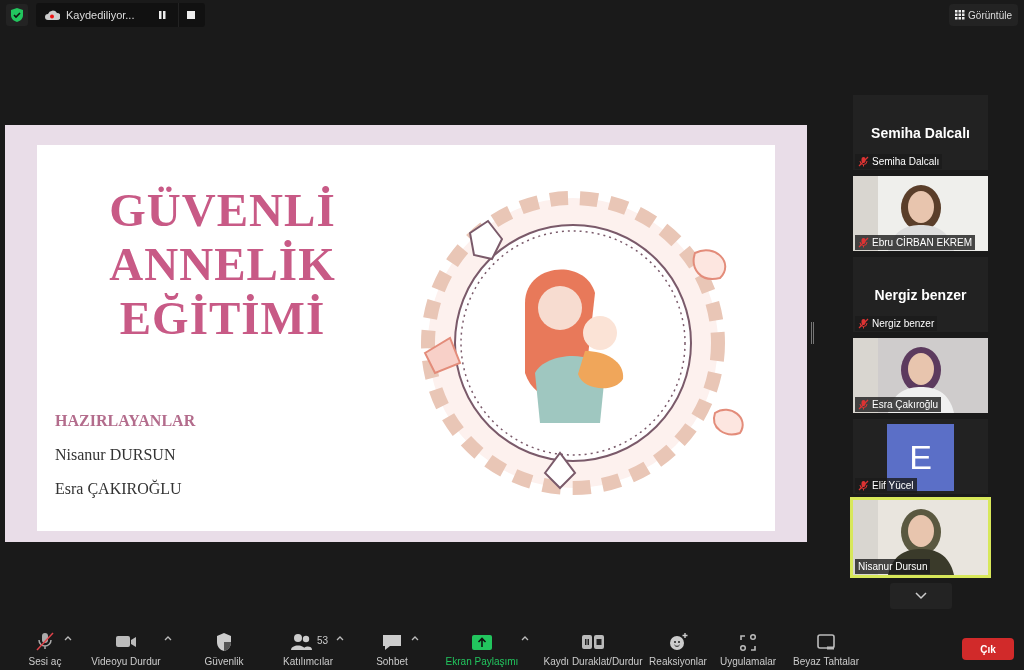  Describe the element at coordinates (920, 295) in the screenshot. I see `participant-display-name: Nergiz benzer` at that location.